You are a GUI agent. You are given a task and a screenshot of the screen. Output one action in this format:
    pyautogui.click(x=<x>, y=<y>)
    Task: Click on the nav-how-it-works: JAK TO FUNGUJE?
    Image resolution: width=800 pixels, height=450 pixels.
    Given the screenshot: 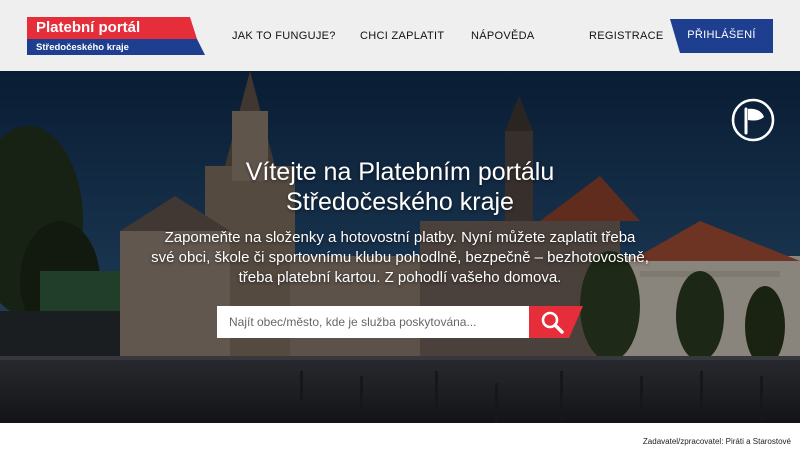 What is the action you would take?
    pyautogui.click(x=284, y=36)
    